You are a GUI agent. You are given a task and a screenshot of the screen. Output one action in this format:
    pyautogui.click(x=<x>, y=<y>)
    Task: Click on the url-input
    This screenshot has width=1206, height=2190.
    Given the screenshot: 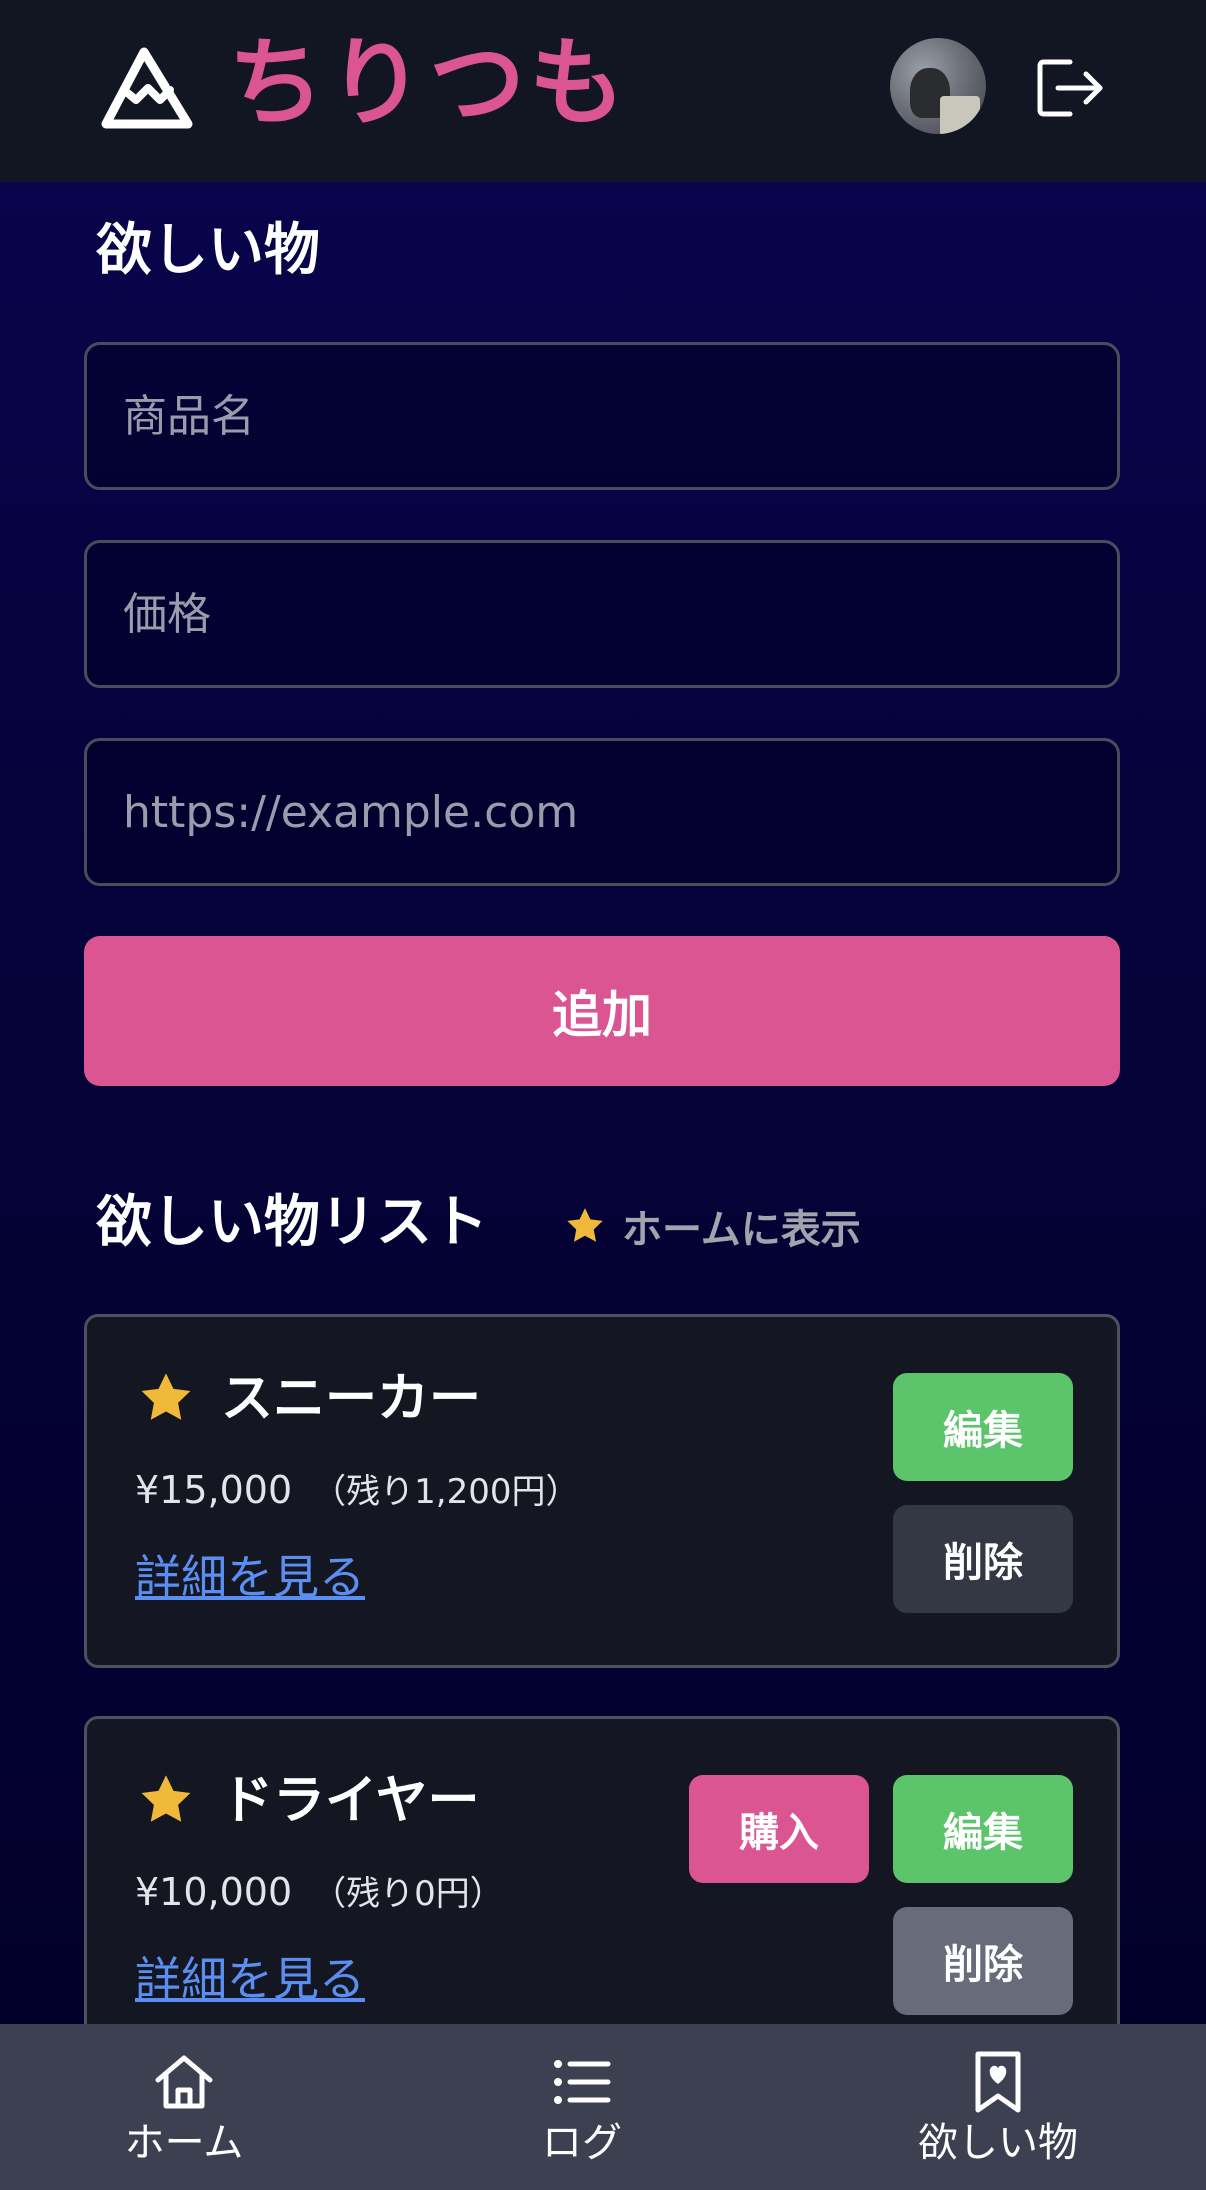 What is the action you would take?
    pyautogui.click(x=602, y=812)
    